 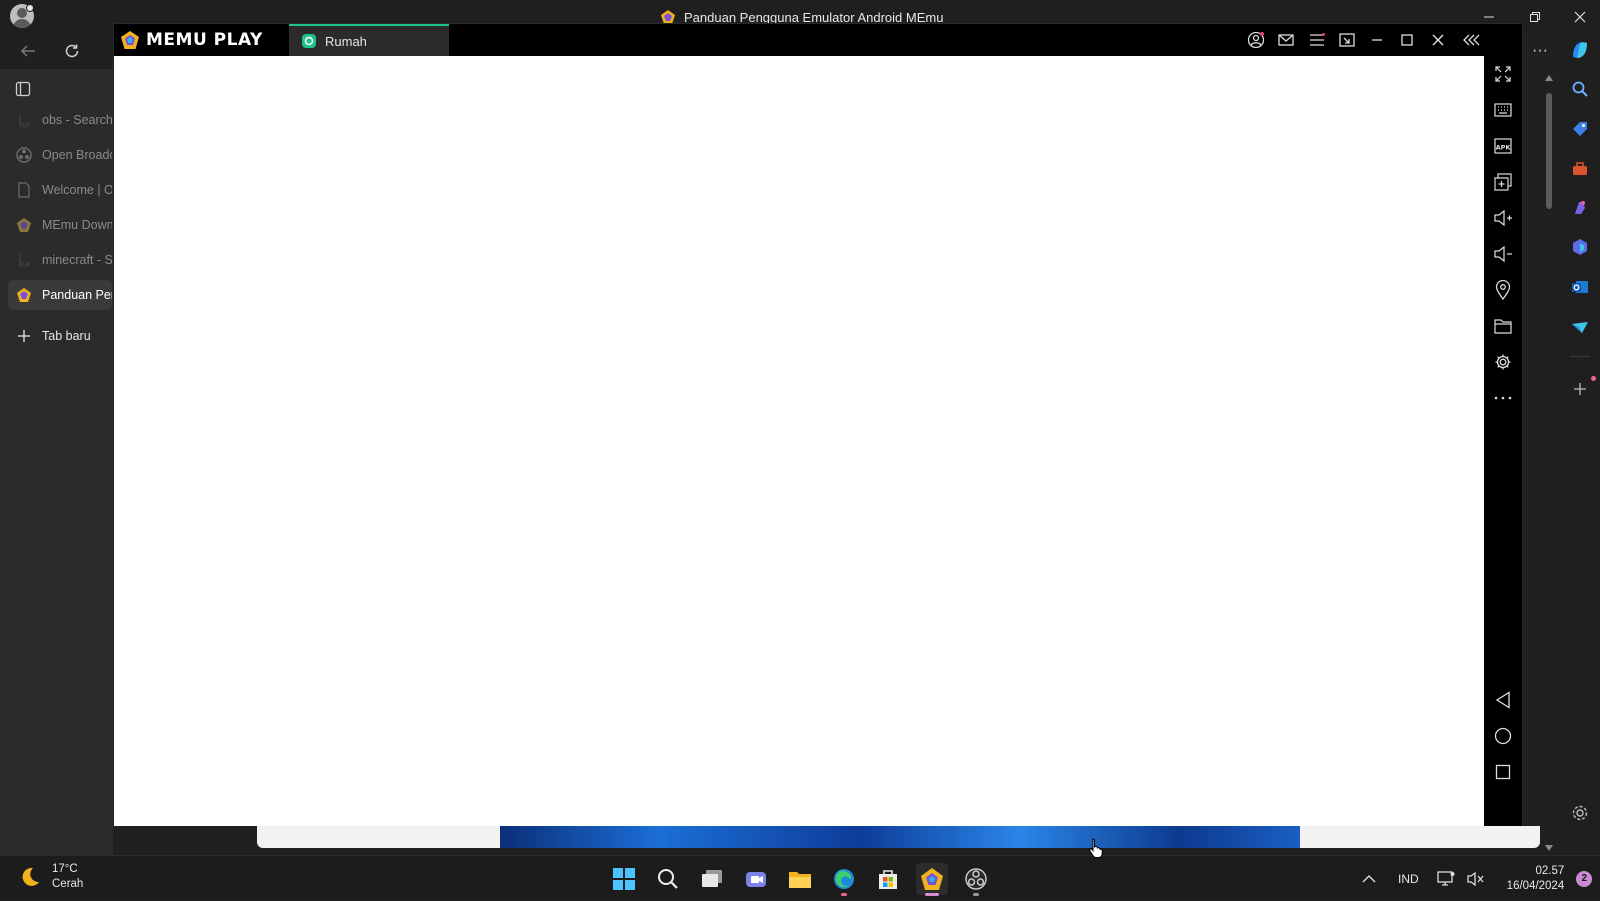 What do you see at coordinates (1580, 247) in the screenshot?
I see `microsoft-365-icon` at bounding box center [1580, 247].